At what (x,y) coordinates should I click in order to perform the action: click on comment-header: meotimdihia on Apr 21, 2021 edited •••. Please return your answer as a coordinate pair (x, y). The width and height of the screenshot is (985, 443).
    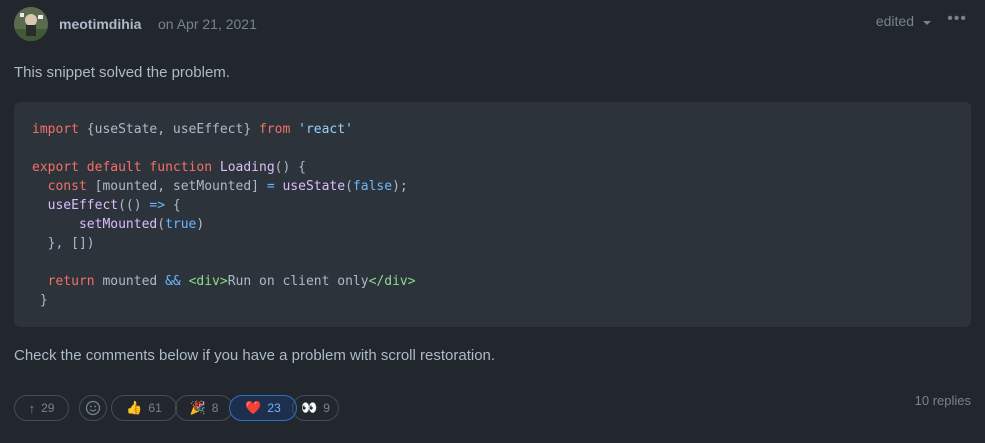
    Looking at the image, I should click on (492, 24).